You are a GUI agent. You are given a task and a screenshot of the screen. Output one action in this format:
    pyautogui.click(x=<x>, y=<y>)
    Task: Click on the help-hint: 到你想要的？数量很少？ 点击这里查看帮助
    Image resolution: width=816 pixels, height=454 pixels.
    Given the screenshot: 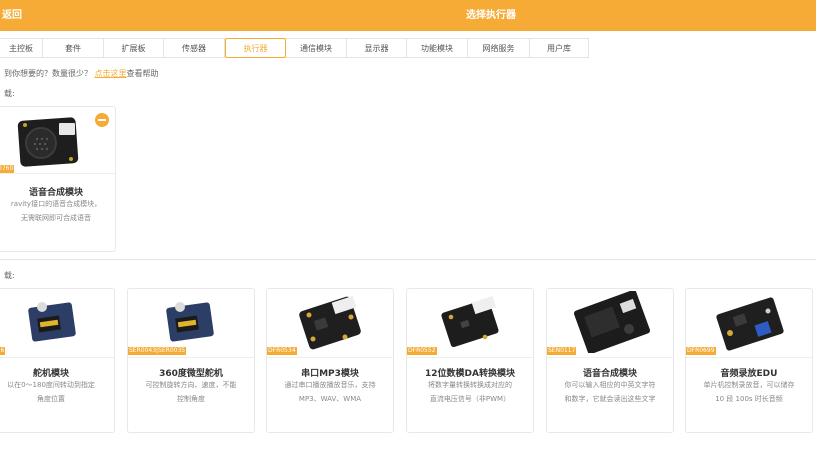 What is the action you would take?
    pyautogui.click(x=81, y=73)
    